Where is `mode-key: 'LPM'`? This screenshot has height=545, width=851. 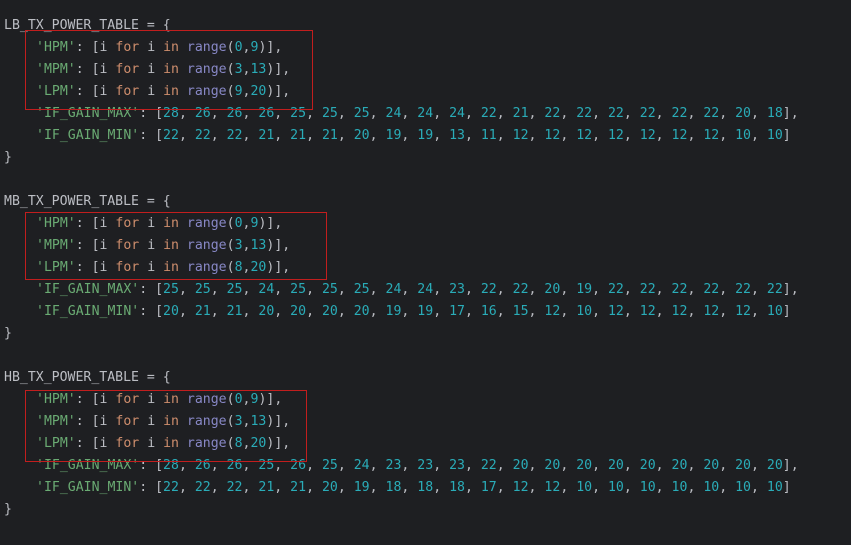 mode-key: 'LPM' is located at coordinates (56, 91).